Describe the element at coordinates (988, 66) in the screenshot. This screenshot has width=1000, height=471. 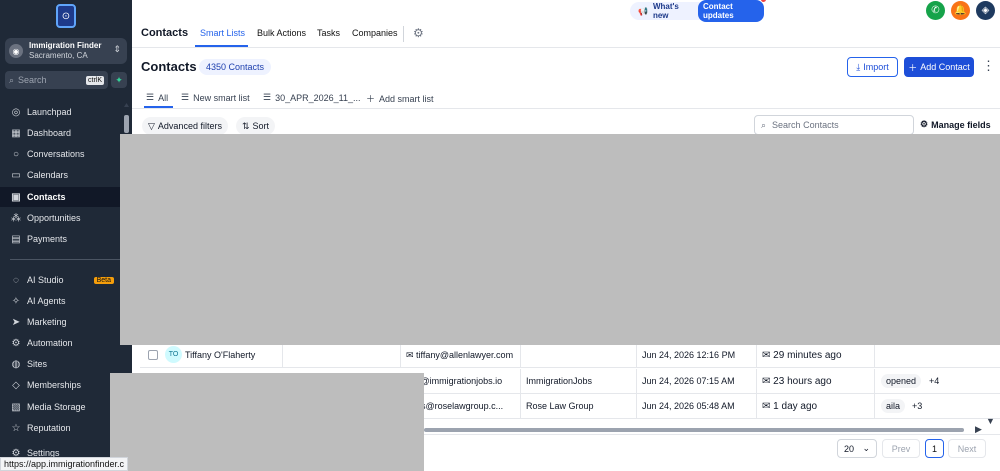
I see `more-options-icon: ⋮` at that location.